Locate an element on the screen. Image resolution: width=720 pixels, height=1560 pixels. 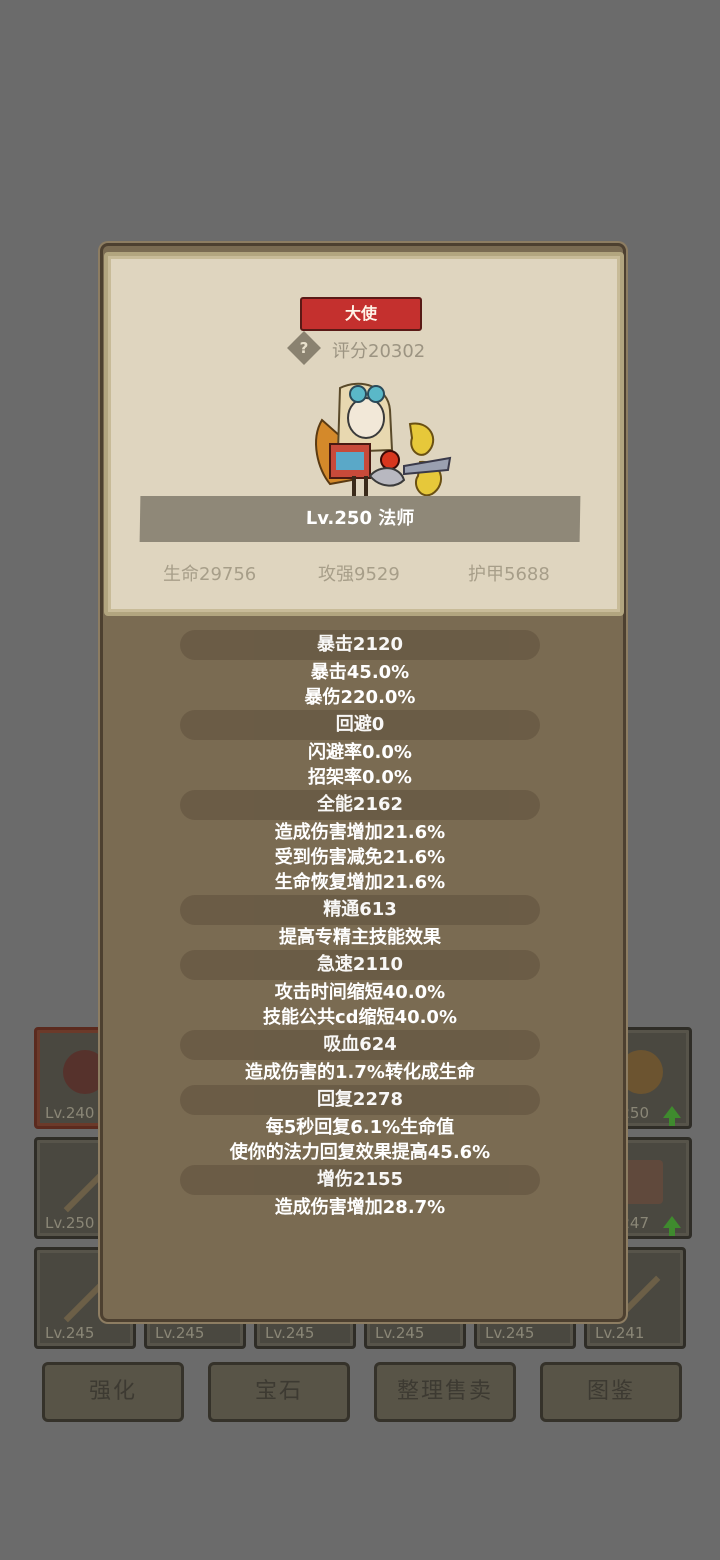
stat-line: 造成伤害的1.7%转化成生命 is located at coordinates (360, 1072).